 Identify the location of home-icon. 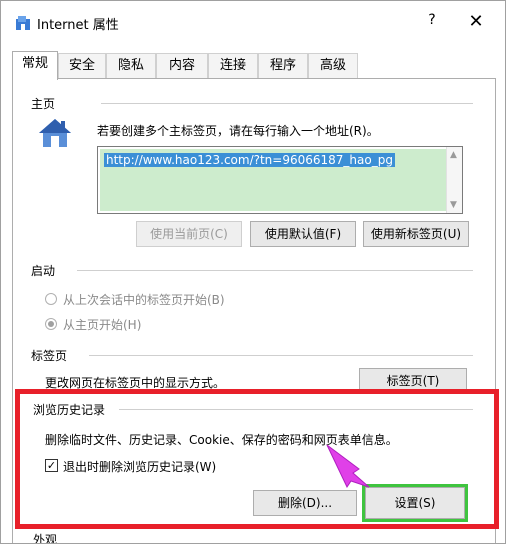
(55, 133).